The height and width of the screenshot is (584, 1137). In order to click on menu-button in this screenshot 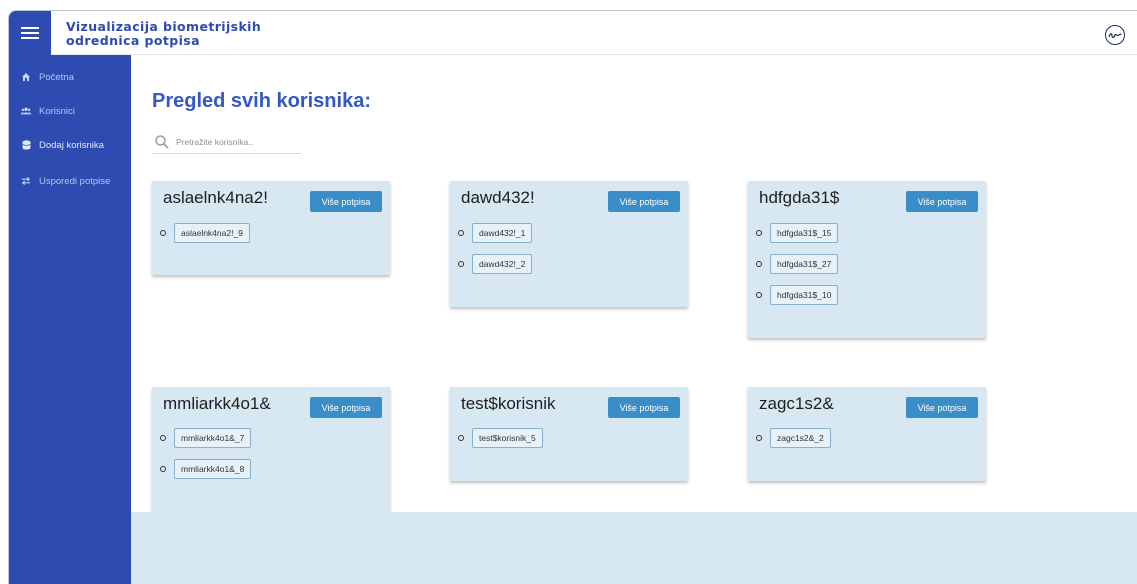, I will do `click(30, 33)`.